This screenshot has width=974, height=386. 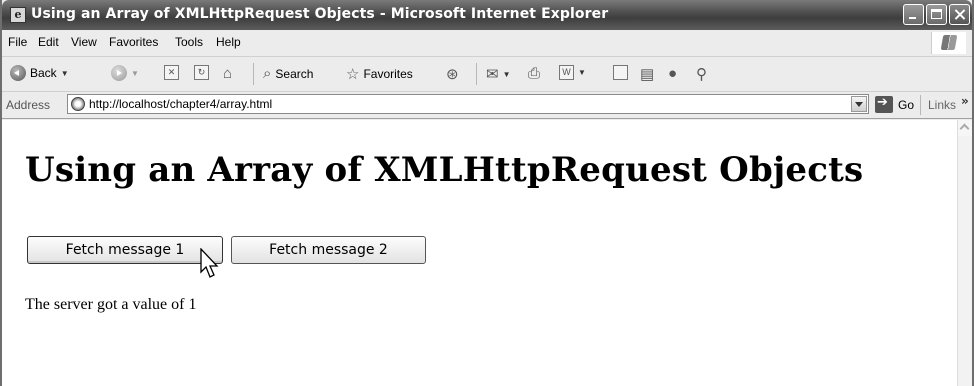 I want to click on print-button: ⎙, so click(x=534, y=73).